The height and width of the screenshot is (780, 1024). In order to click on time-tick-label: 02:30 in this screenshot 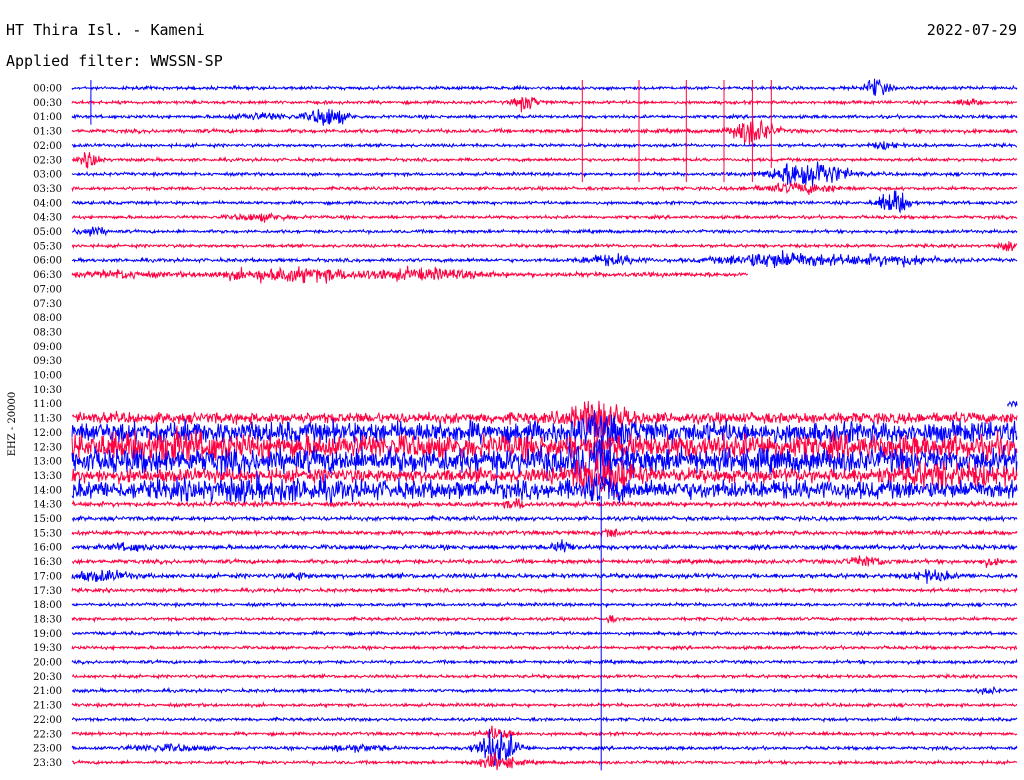, I will do `click(47, 160)`.